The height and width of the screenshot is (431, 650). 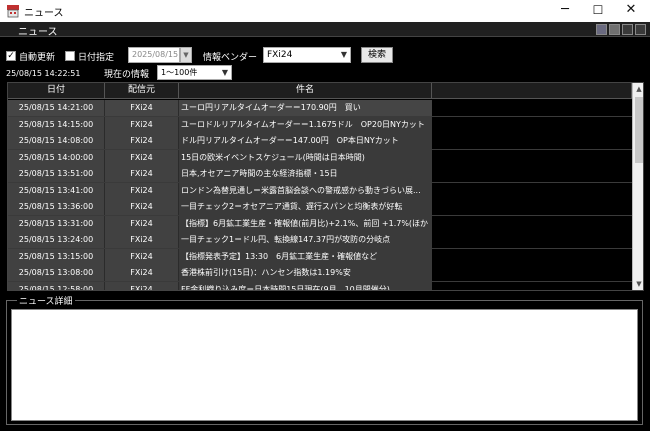 I want to click on window-title: ニュース, so click(x=44, y=13).